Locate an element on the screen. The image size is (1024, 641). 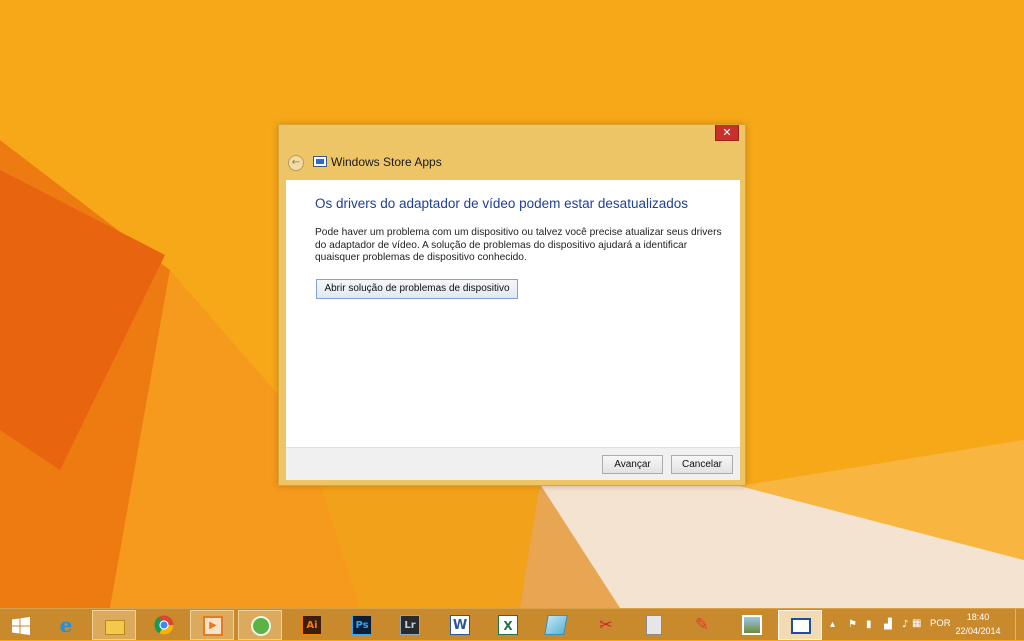
lightroom-icon: Lr is located at coordinates (410, 625).